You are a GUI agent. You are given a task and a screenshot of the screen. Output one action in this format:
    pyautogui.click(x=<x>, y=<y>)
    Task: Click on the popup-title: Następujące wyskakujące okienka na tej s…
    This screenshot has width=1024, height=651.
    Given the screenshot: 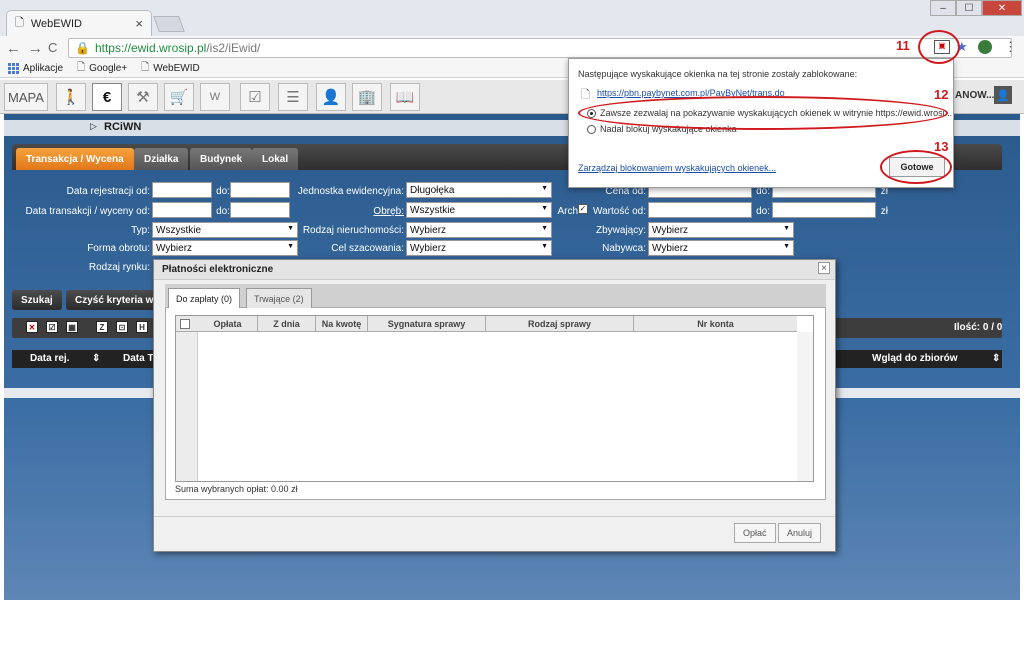 What is the action you would take?
    pyautogui.click(x=718, y=74)
    